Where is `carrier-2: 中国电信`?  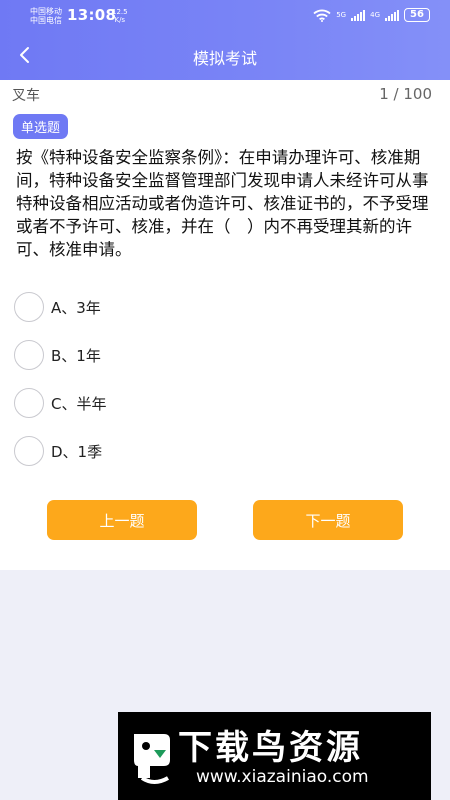 carrier-2: 中国电信 is located at coordinates (46, 20).